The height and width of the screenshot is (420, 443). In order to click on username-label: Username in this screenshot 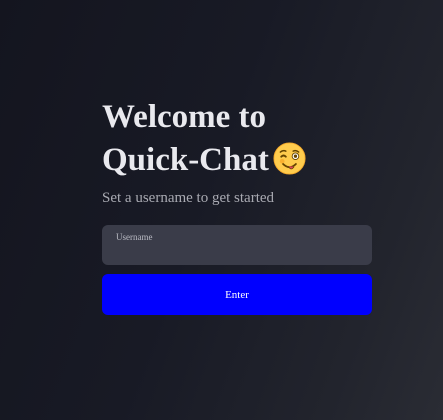, I will do `click(134, 237)`.